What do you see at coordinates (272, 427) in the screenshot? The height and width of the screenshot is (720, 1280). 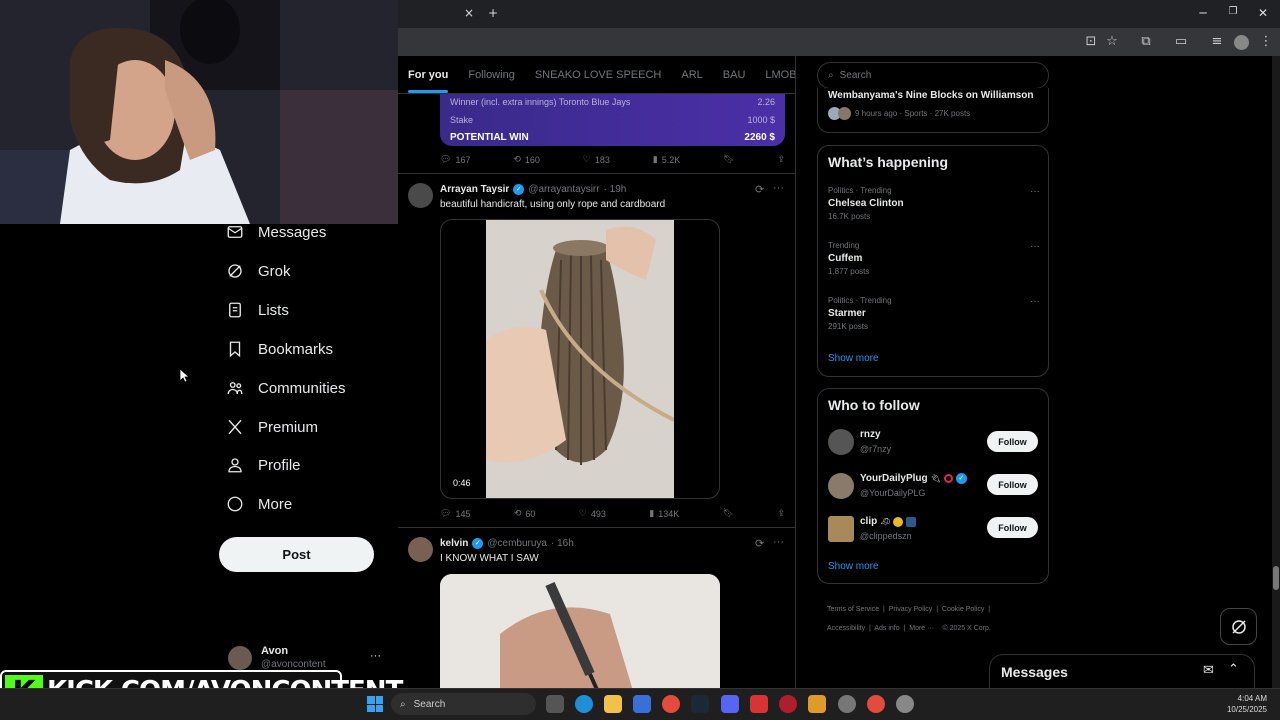 I see `nav-premium: Premium` at bounding box center [272, 427].